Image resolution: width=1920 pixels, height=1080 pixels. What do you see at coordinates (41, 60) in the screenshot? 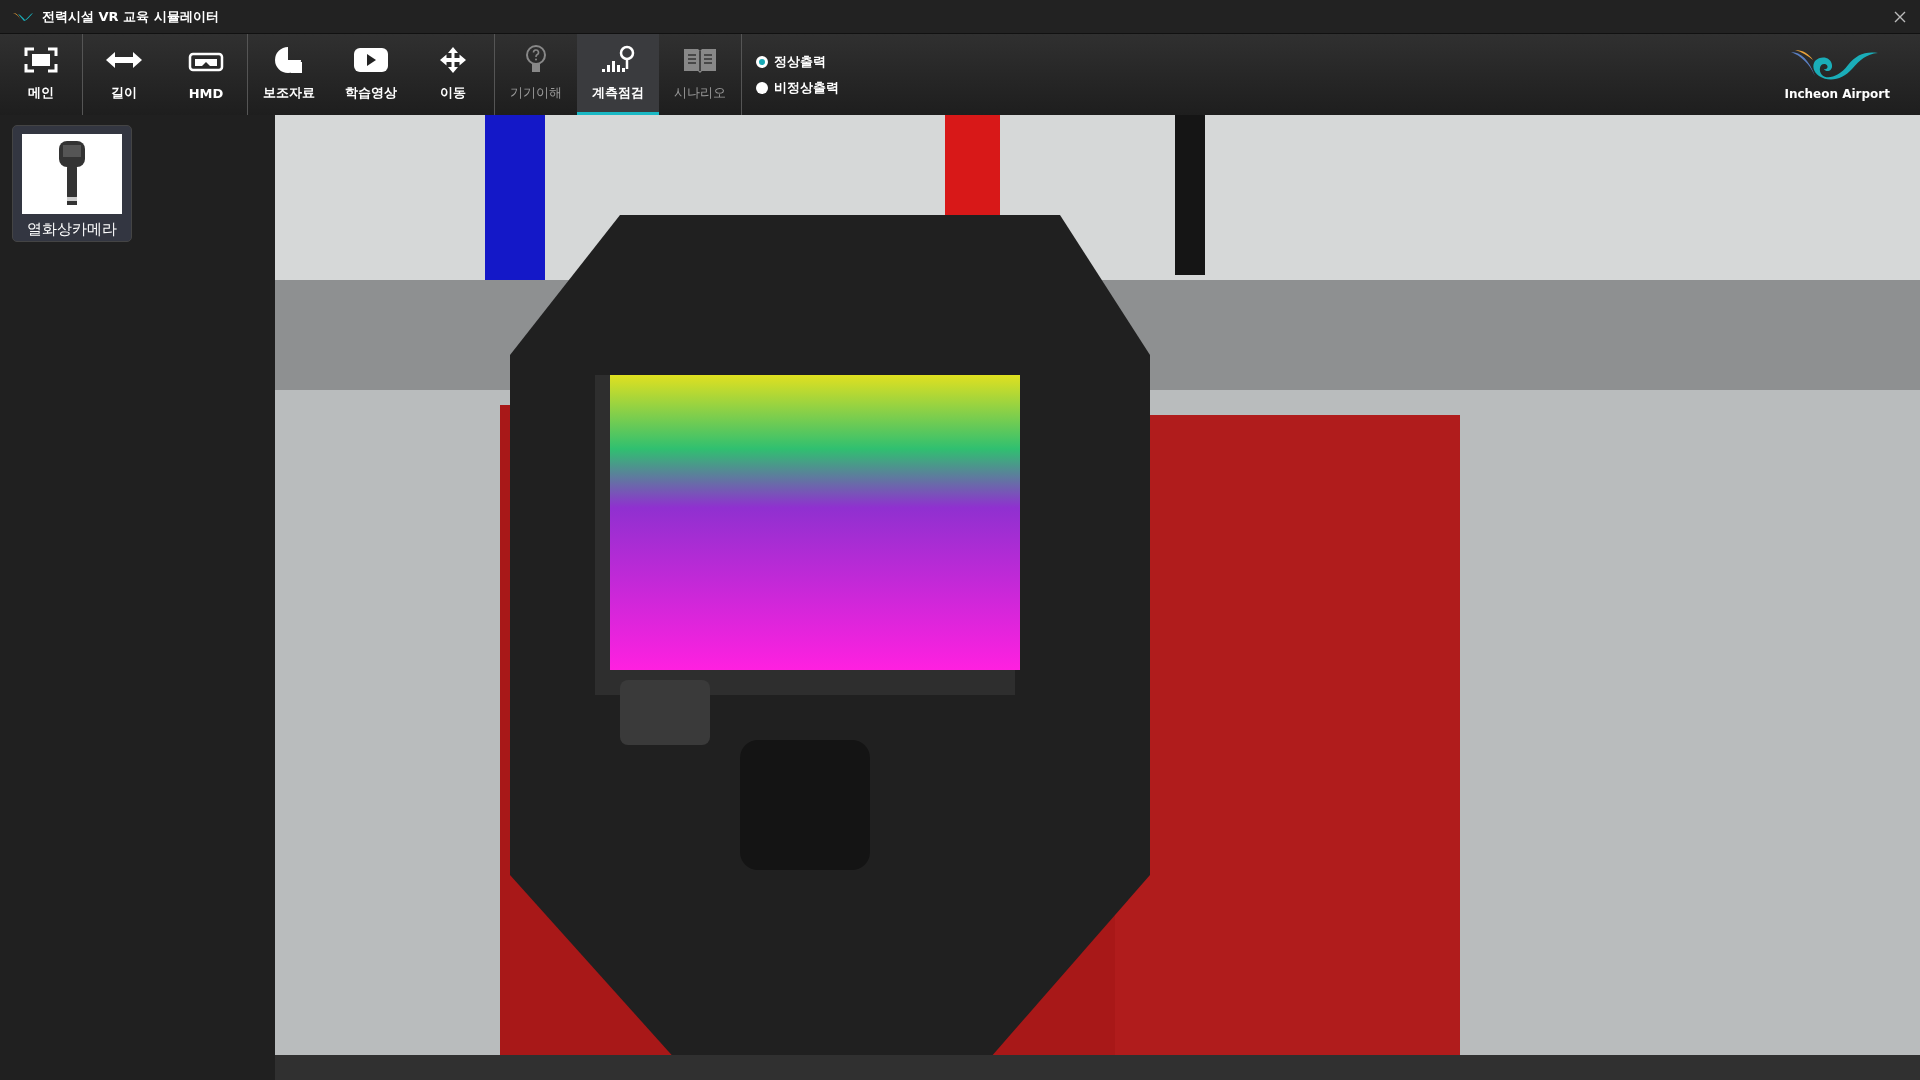
I see `fullscreen-icon` at bounding box center [41, 60].